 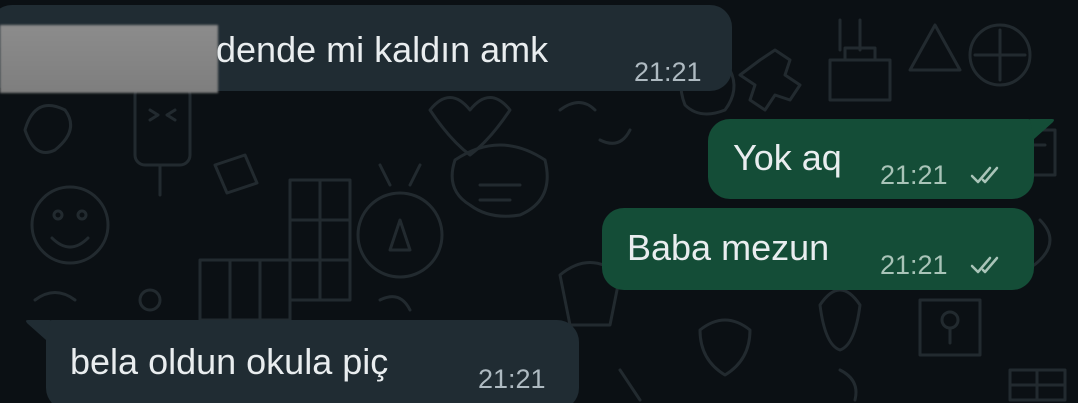 What do you see at coordinates (38, 330) in the screenshot?
I see `incoming-bubble-tail` at bounding box center [38, 330].